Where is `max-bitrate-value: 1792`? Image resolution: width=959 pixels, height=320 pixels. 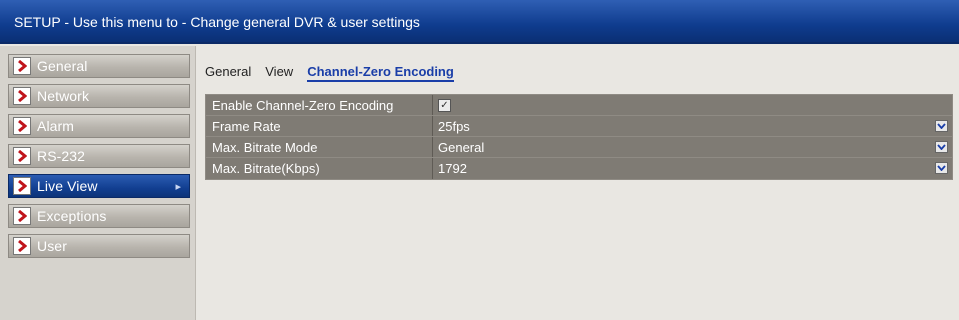
max-bitrate-value: 1792 is located at coordinates (452, 168).